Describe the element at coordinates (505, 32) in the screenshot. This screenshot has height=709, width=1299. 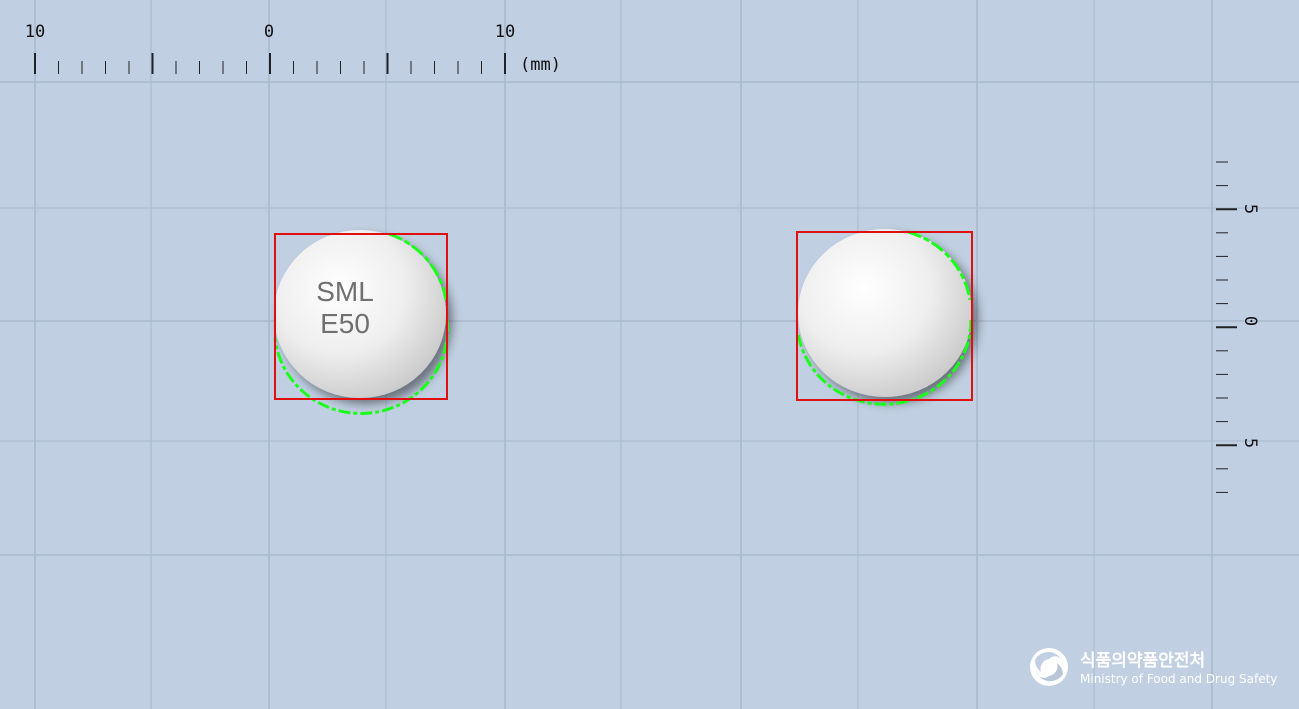
I see `top-ruler-label-right: 10` at that location.